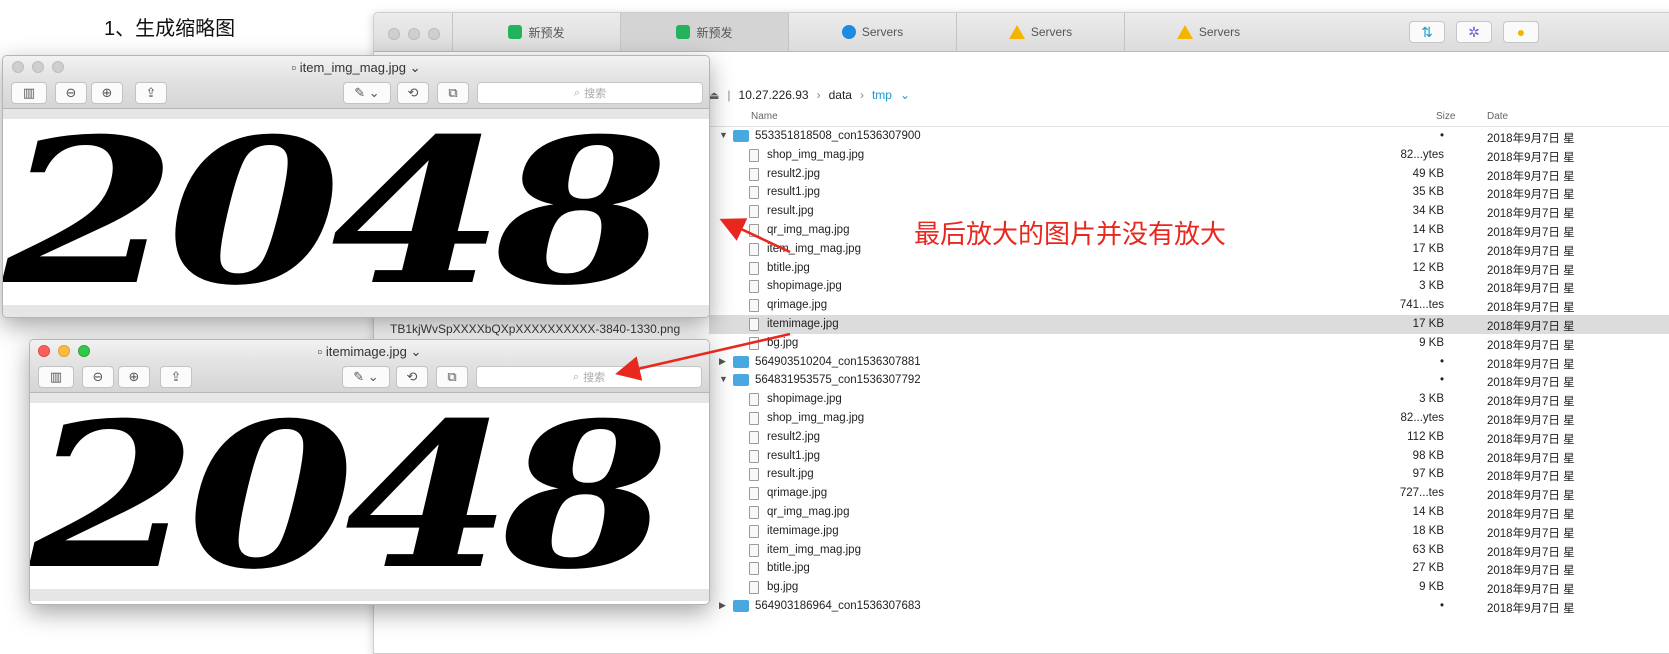 Image resolution: width=1669 pixels, height=654 pixels. What do you see at coordinates (1189, 531) in the screenshot?
I see `file-row: itemimage.jpg 18 KB 2018年9月7日 星` at bounding box center [1189, 531].